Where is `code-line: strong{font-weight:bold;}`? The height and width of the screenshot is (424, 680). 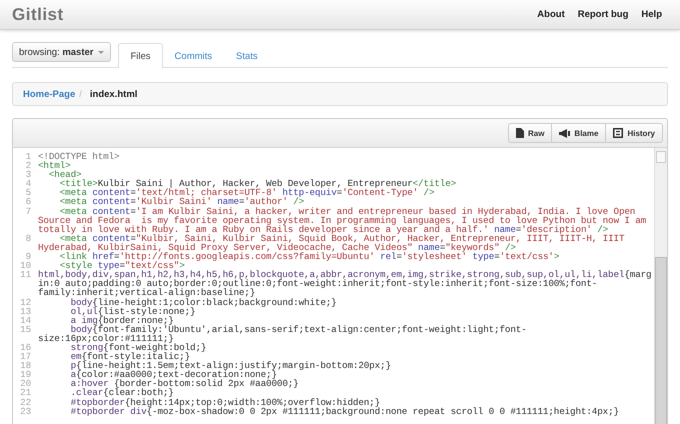
code-line: strong{font-weight:bold;} is located at coordinates (139, 347).